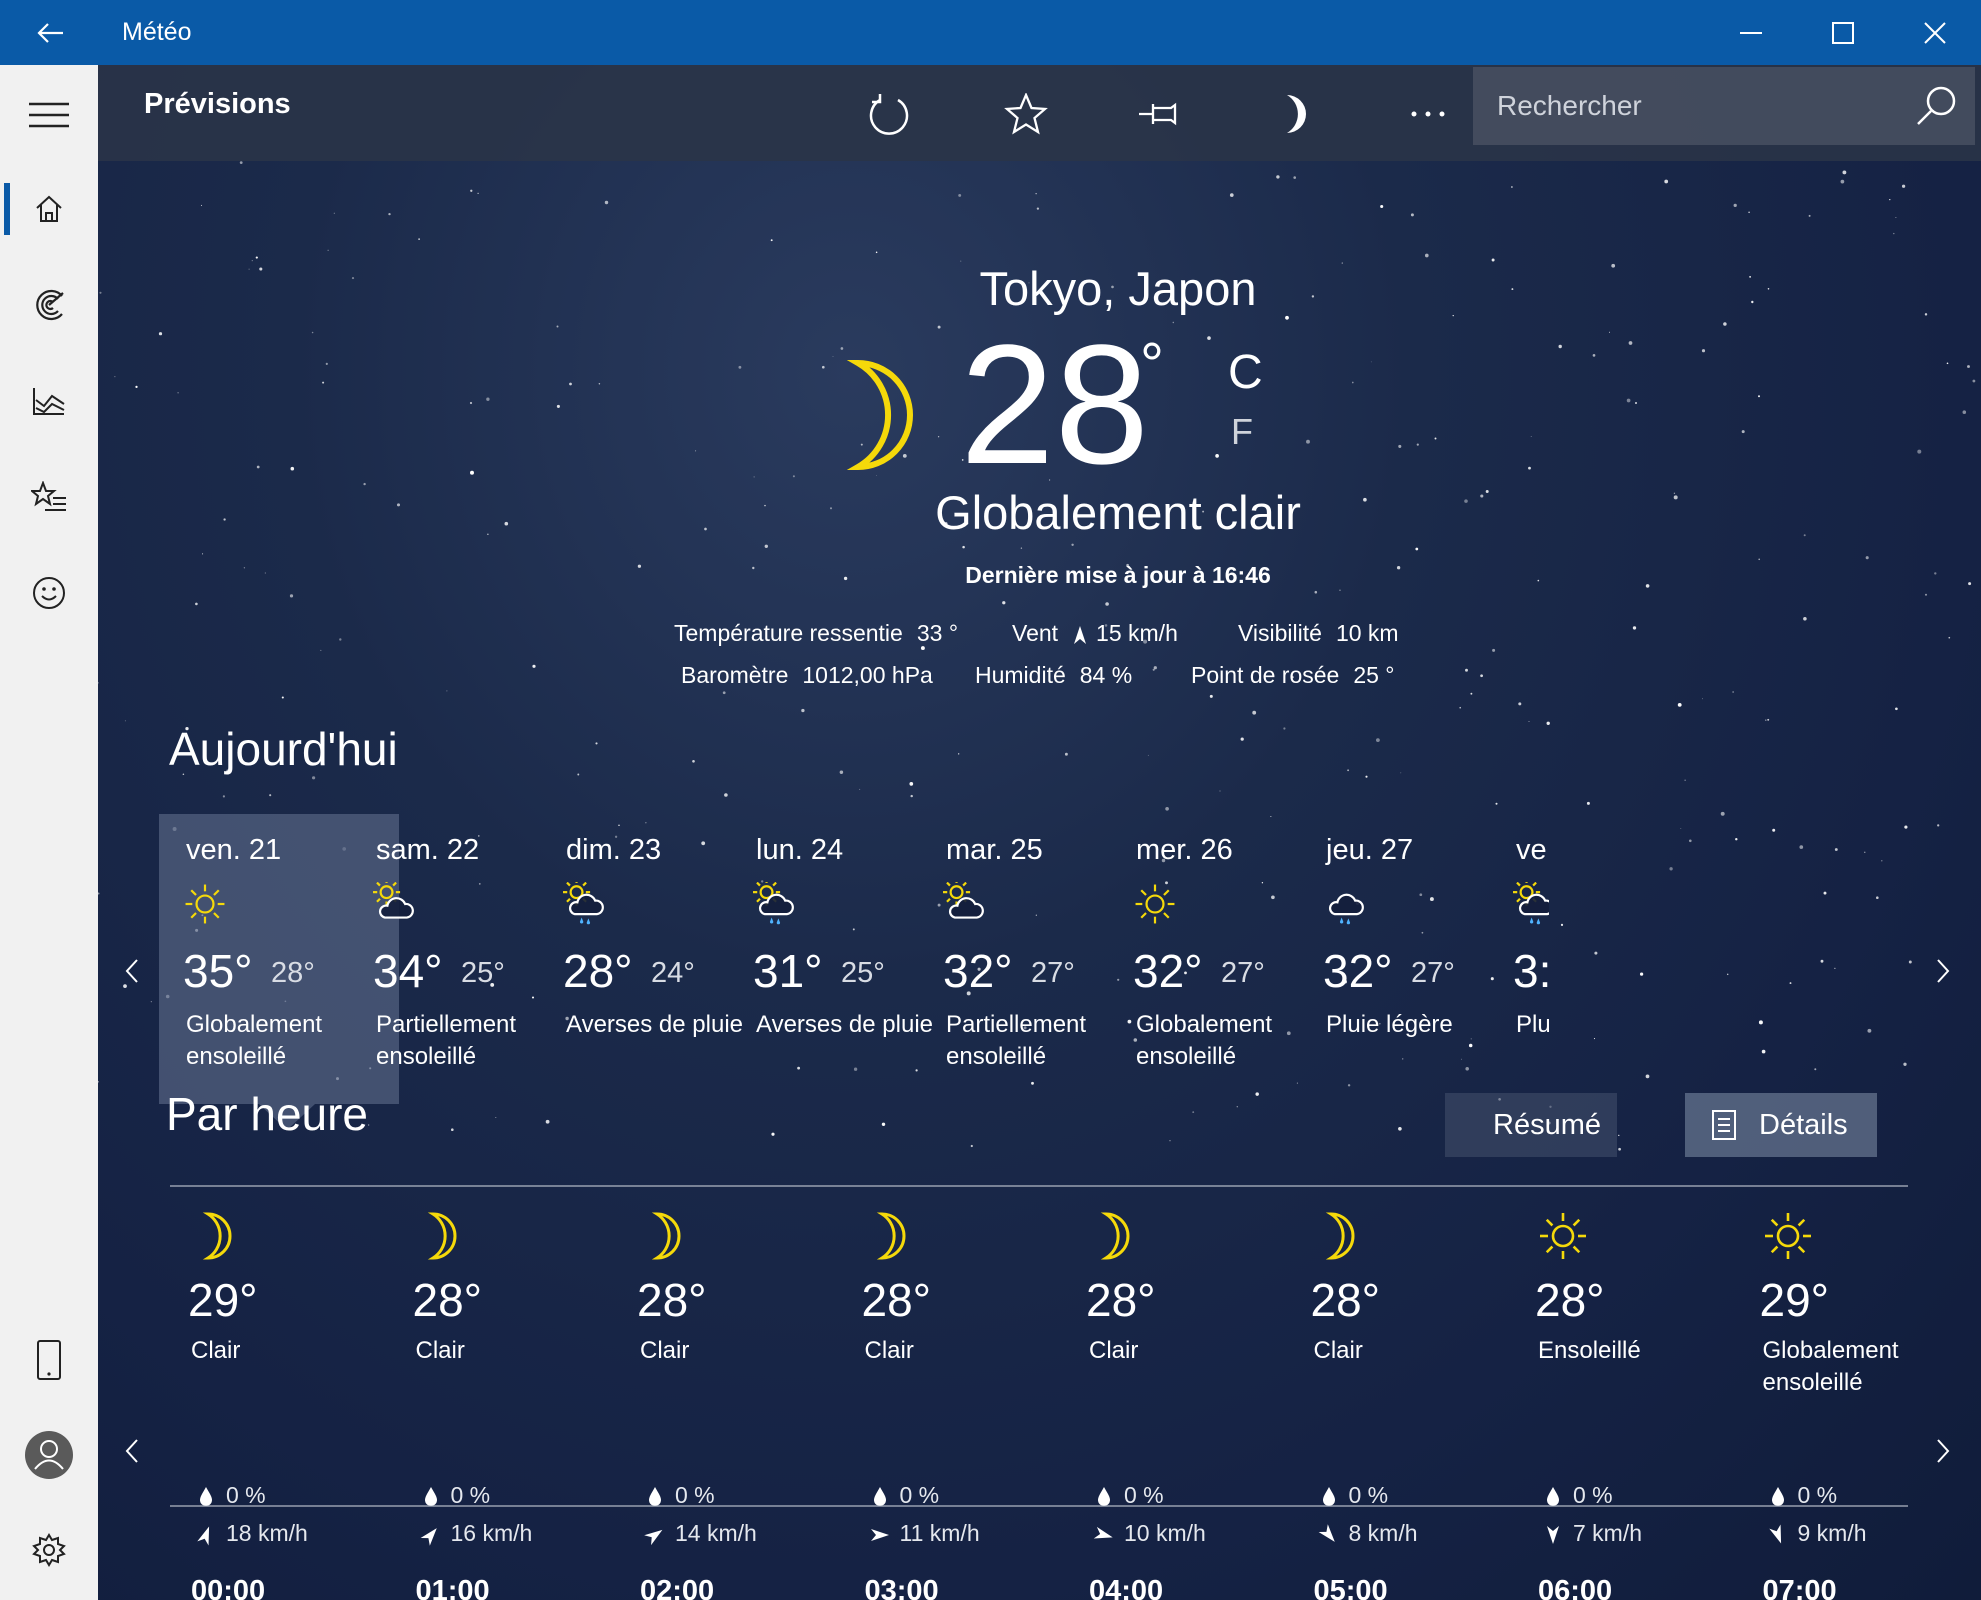  I want to click on nav-feedback, so click(49, 593).